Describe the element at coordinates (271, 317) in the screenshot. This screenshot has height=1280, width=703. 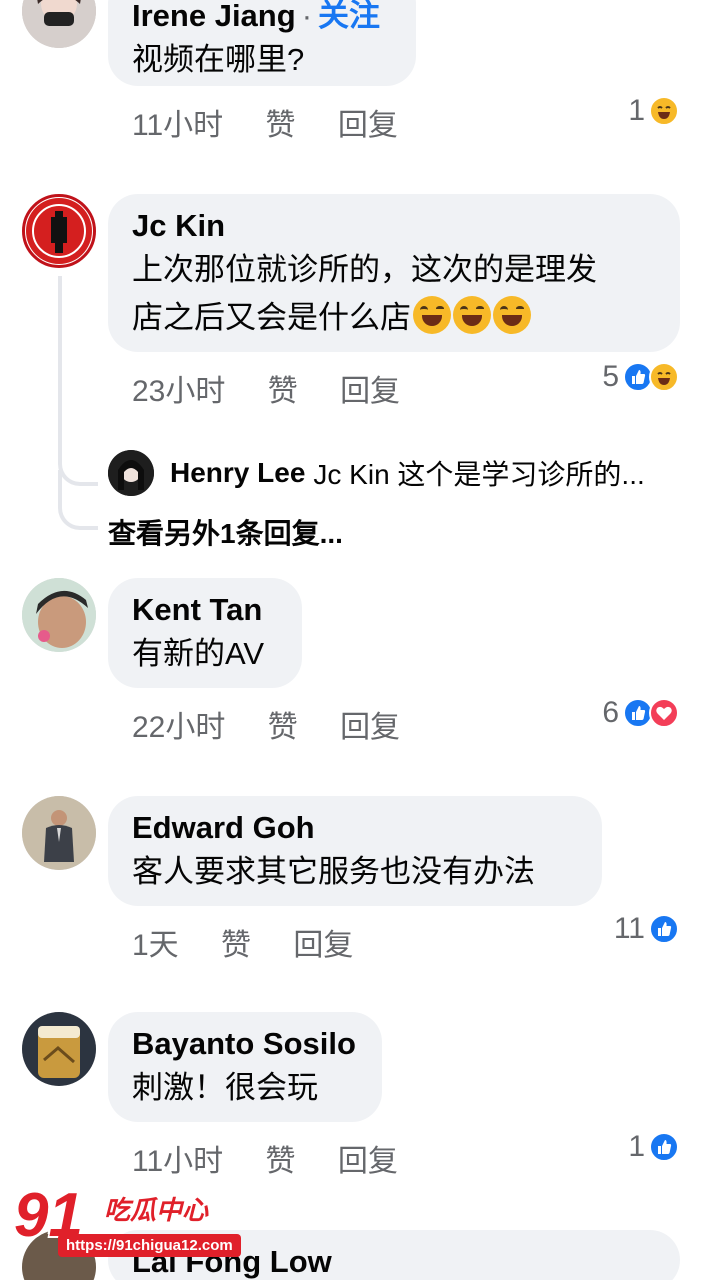
I see `comment-text-span: 店之后又会是什么店` at that location.